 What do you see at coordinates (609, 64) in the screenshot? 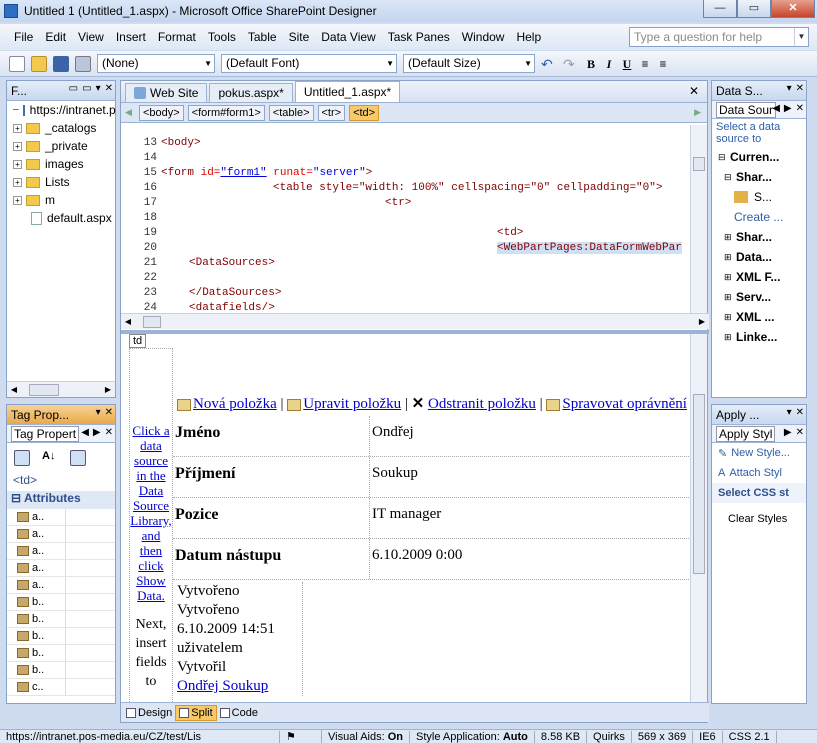
I see `italic-button: I` at bounding box center [609, 64].